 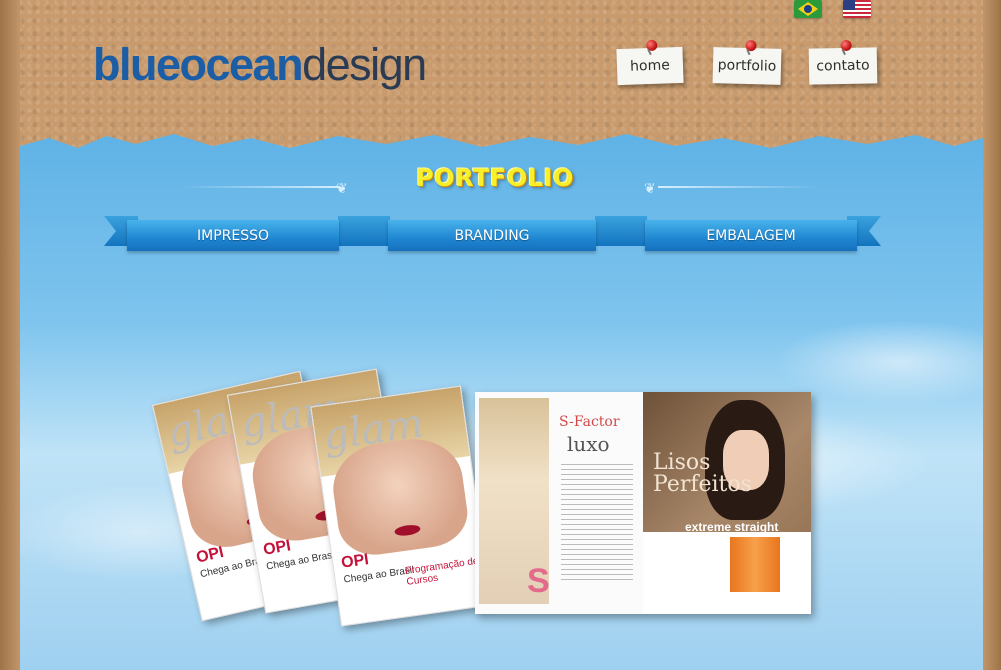 I want to click on nav-home-button: home, so click(x=650, y=62).